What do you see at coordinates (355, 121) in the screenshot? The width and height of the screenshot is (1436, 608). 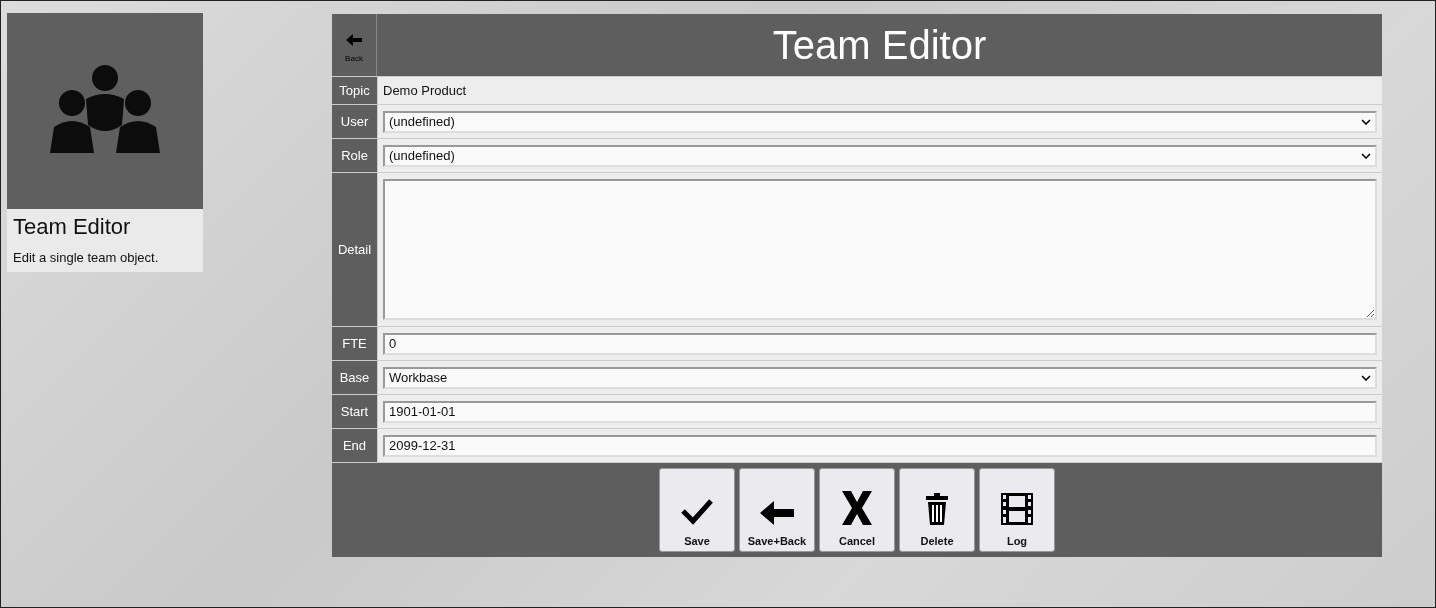 I see `field-label: User` at bounding box center [355, 121].